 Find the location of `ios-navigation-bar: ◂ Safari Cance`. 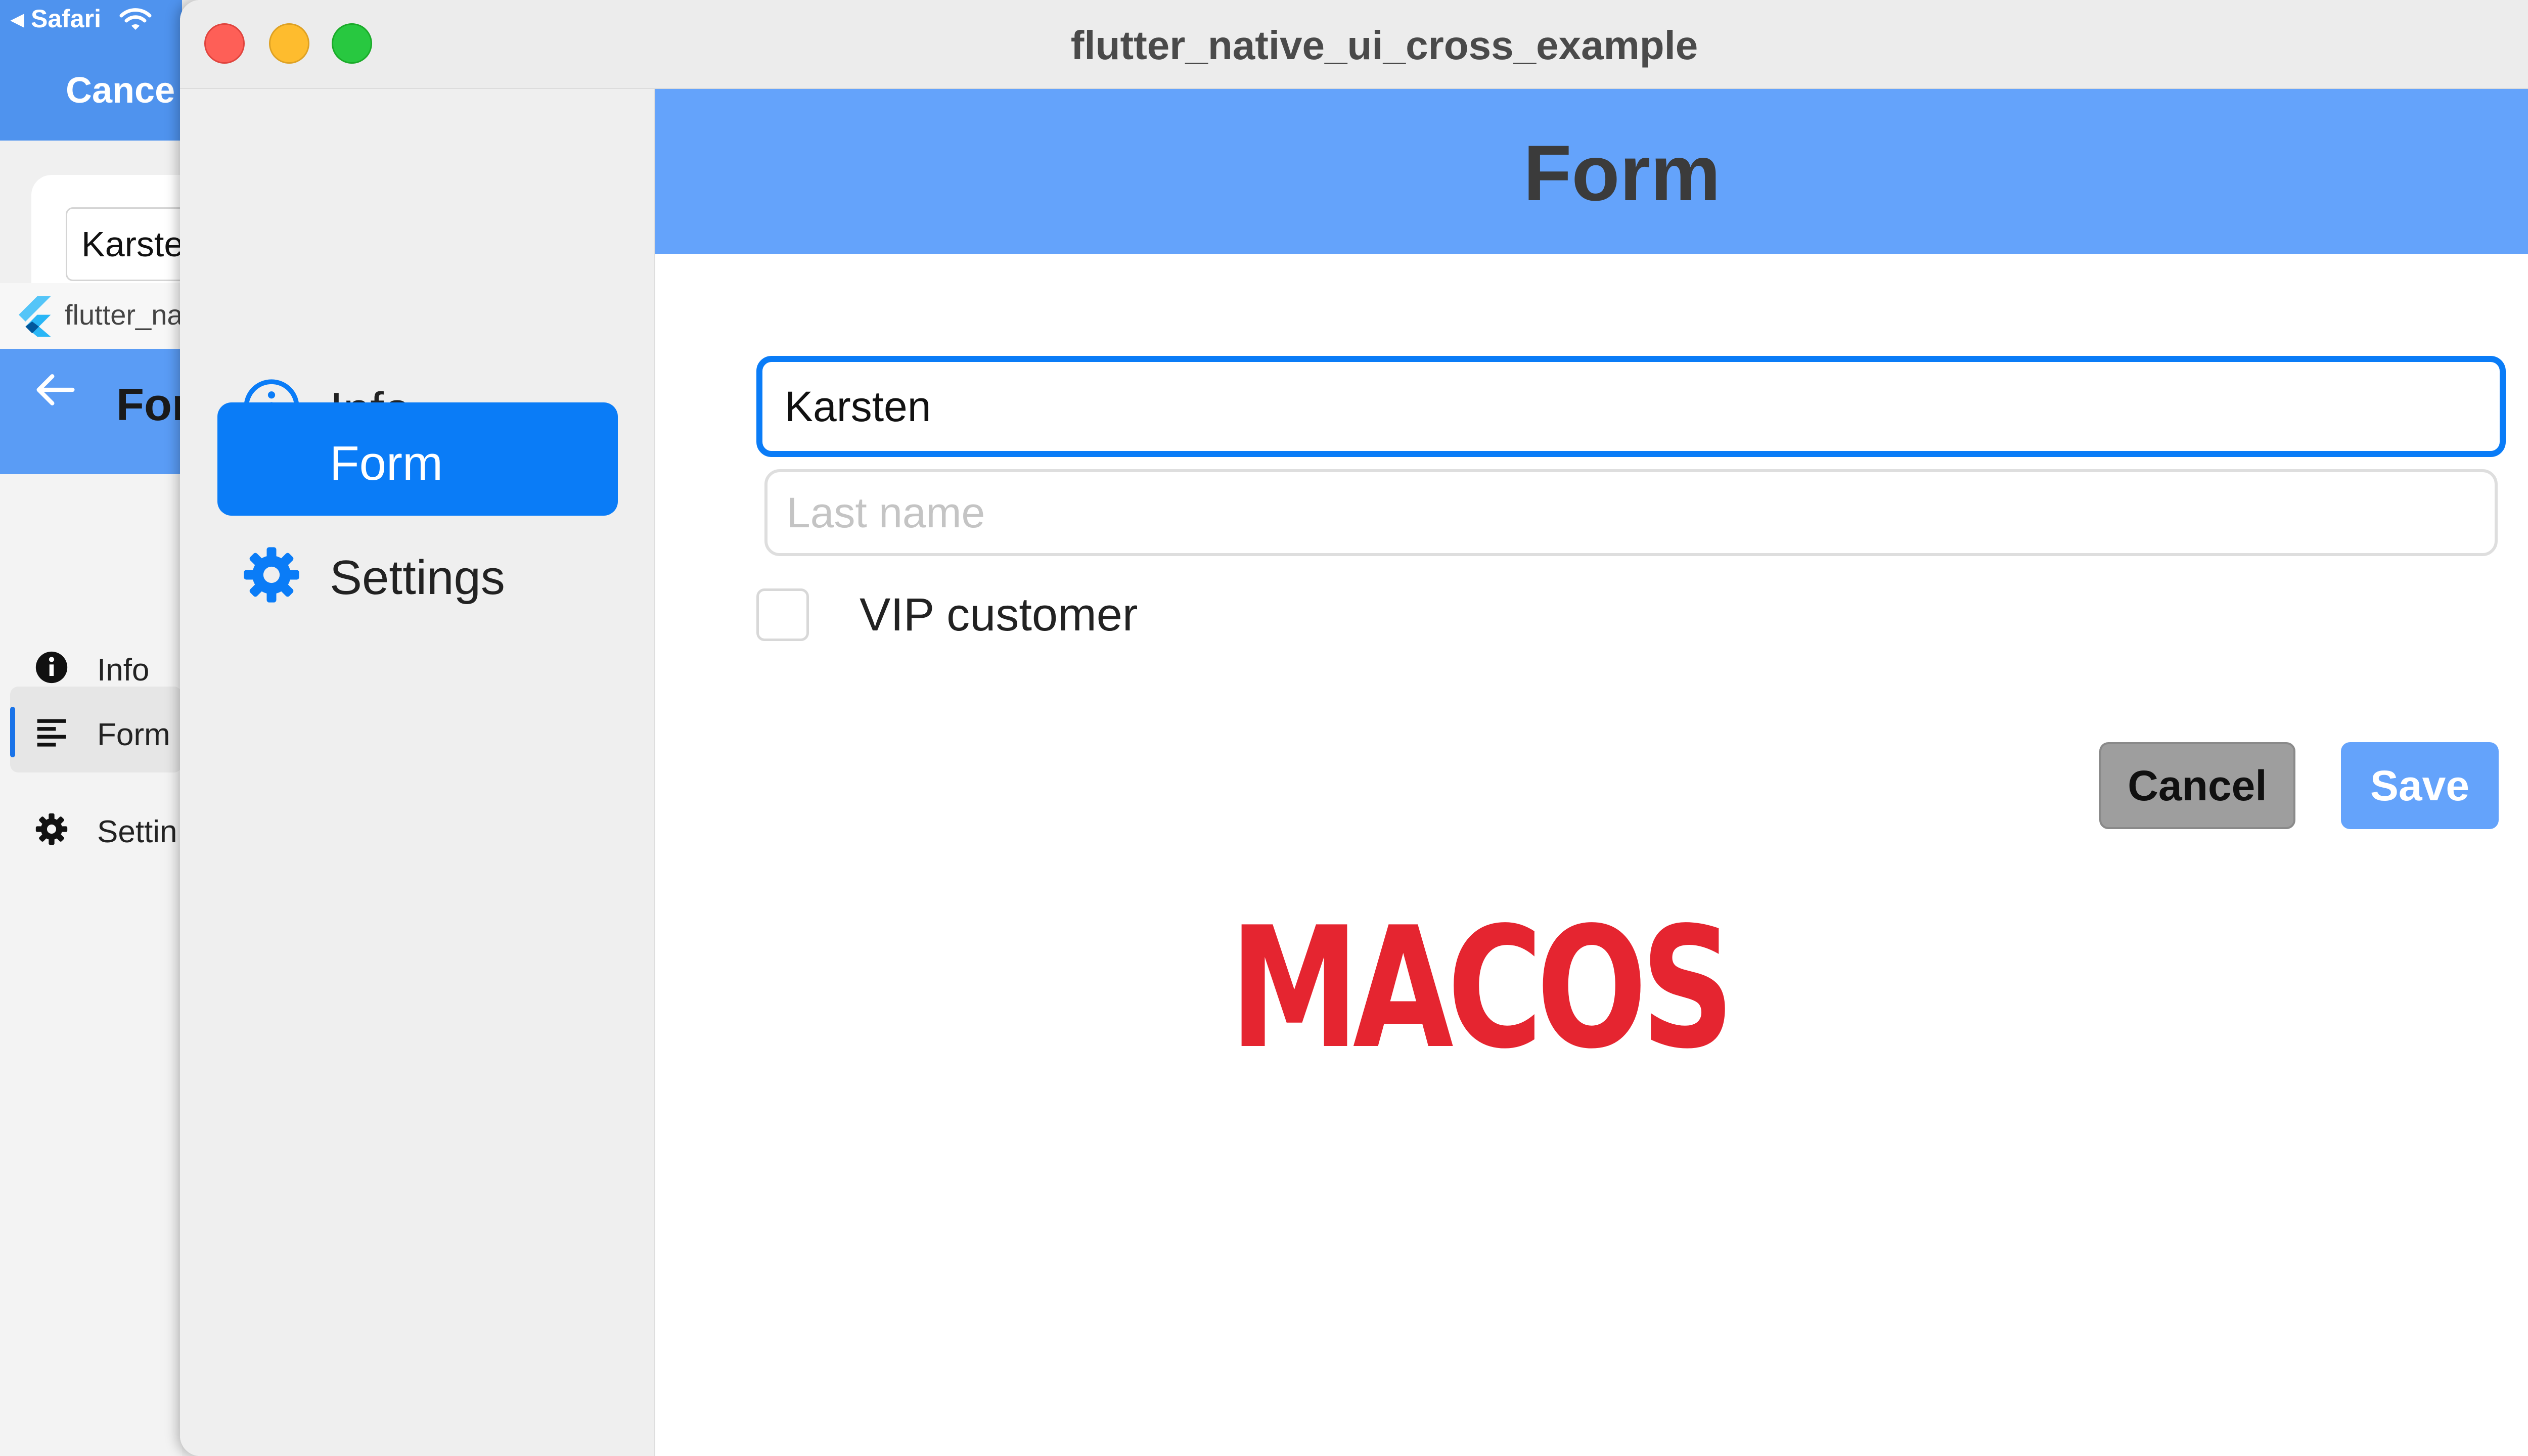

ios-navigation-bar: ◂ Safari Cance is located at coordinates (91, 70).